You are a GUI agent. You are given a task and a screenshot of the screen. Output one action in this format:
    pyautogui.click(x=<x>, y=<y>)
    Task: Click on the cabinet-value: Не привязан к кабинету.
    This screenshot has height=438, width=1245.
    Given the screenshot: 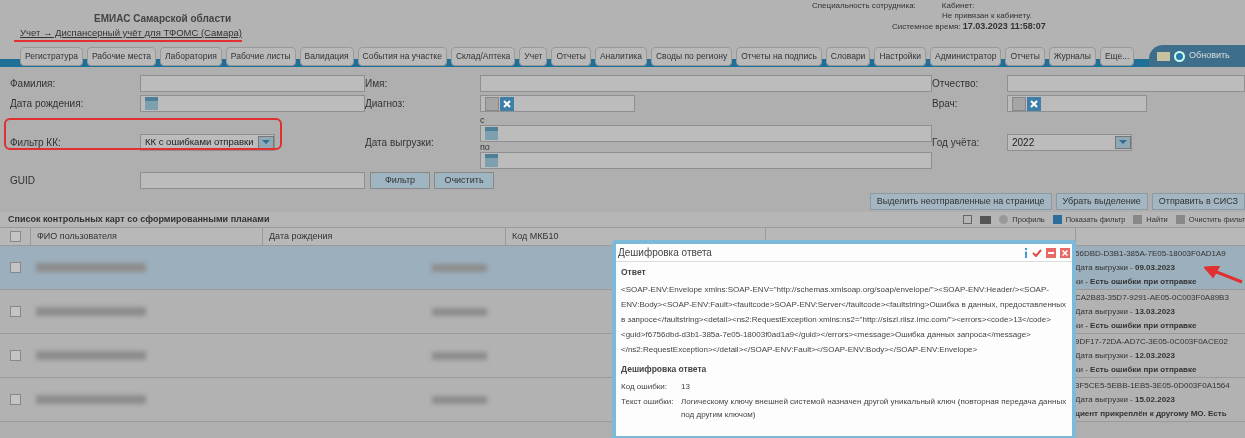 What is the action you would take?
    pyautogui.click(x=987, y=15)
    